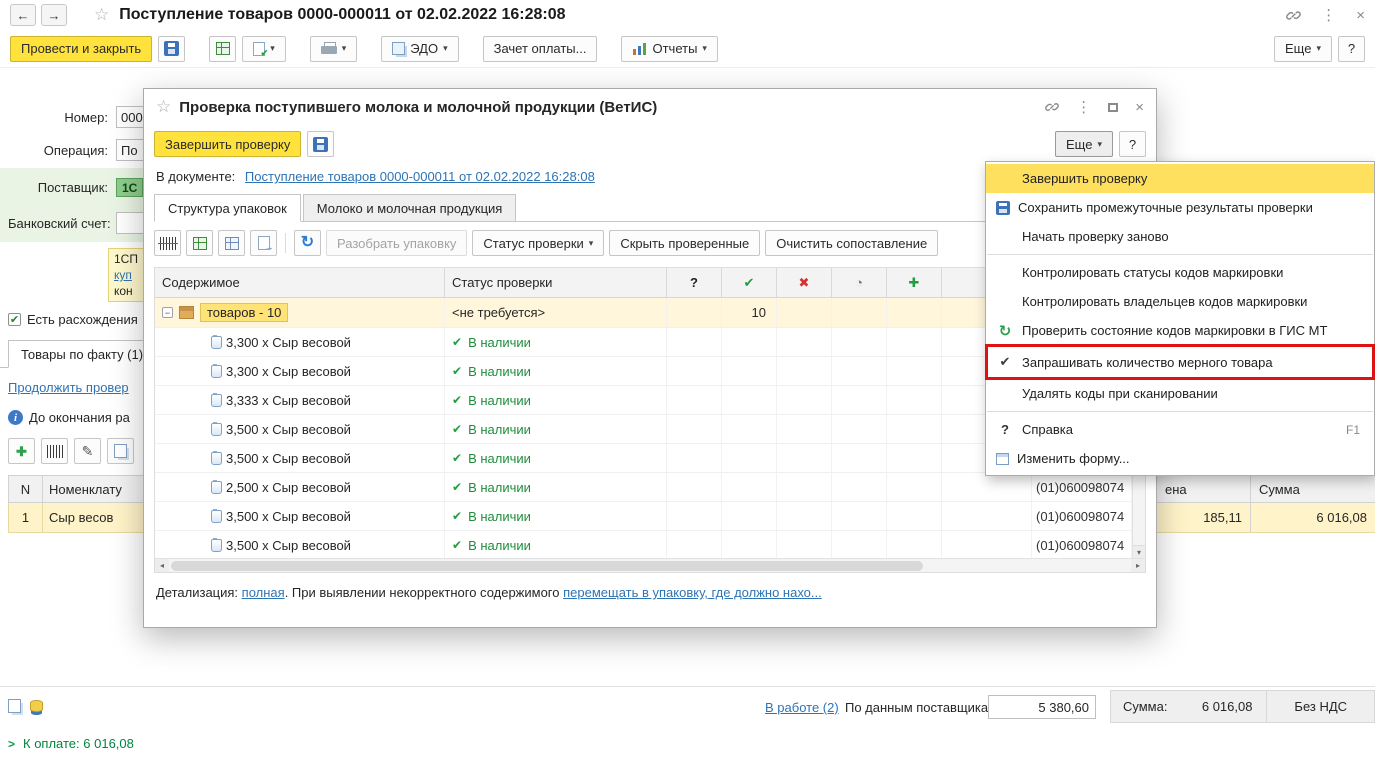 This screenshot has width=1375, height=757. What do you see at coordinates (1138, 565) in the screenshot?
I see `scroll-right-icon: ▸` at bounding box center [1138, 565].